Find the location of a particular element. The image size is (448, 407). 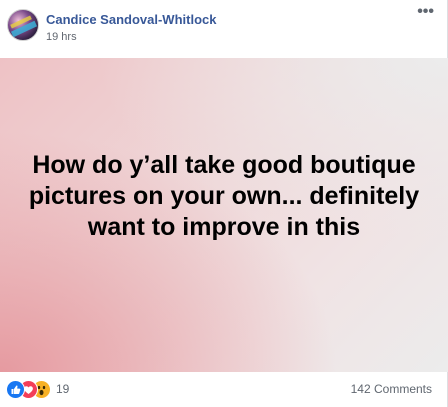

comments-count-link: 142 Comments is located at coordinates (391, 389).